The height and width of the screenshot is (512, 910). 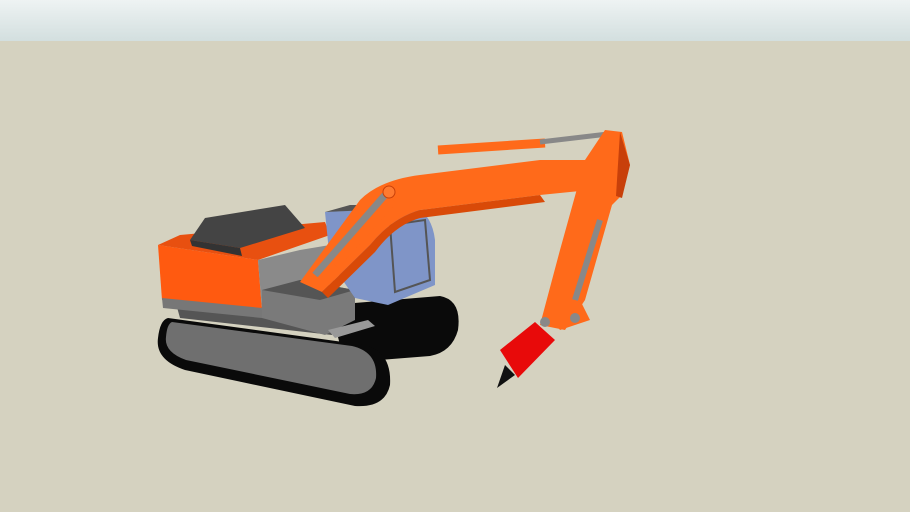 What do you see at coordinates (455, 20) in the screenshot?
I see `sky` at bounding box center [455, 20].